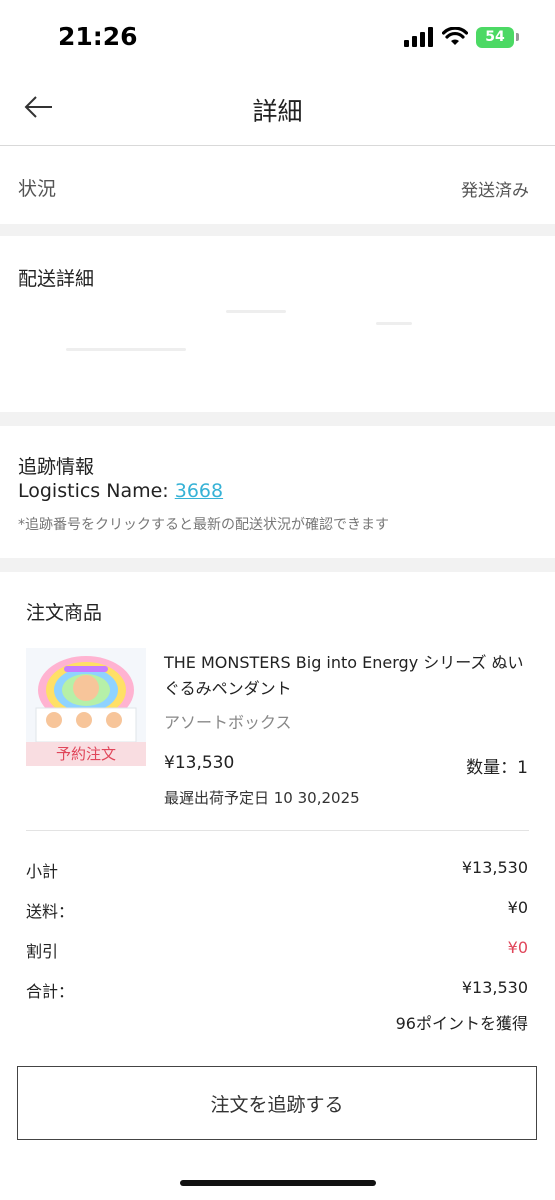 This screenshot has width=555, height=1200. What do you see at coordinates (50, 991) in the screenshot?
I see `total-label: 合計：` at bounding box center [50, 991].